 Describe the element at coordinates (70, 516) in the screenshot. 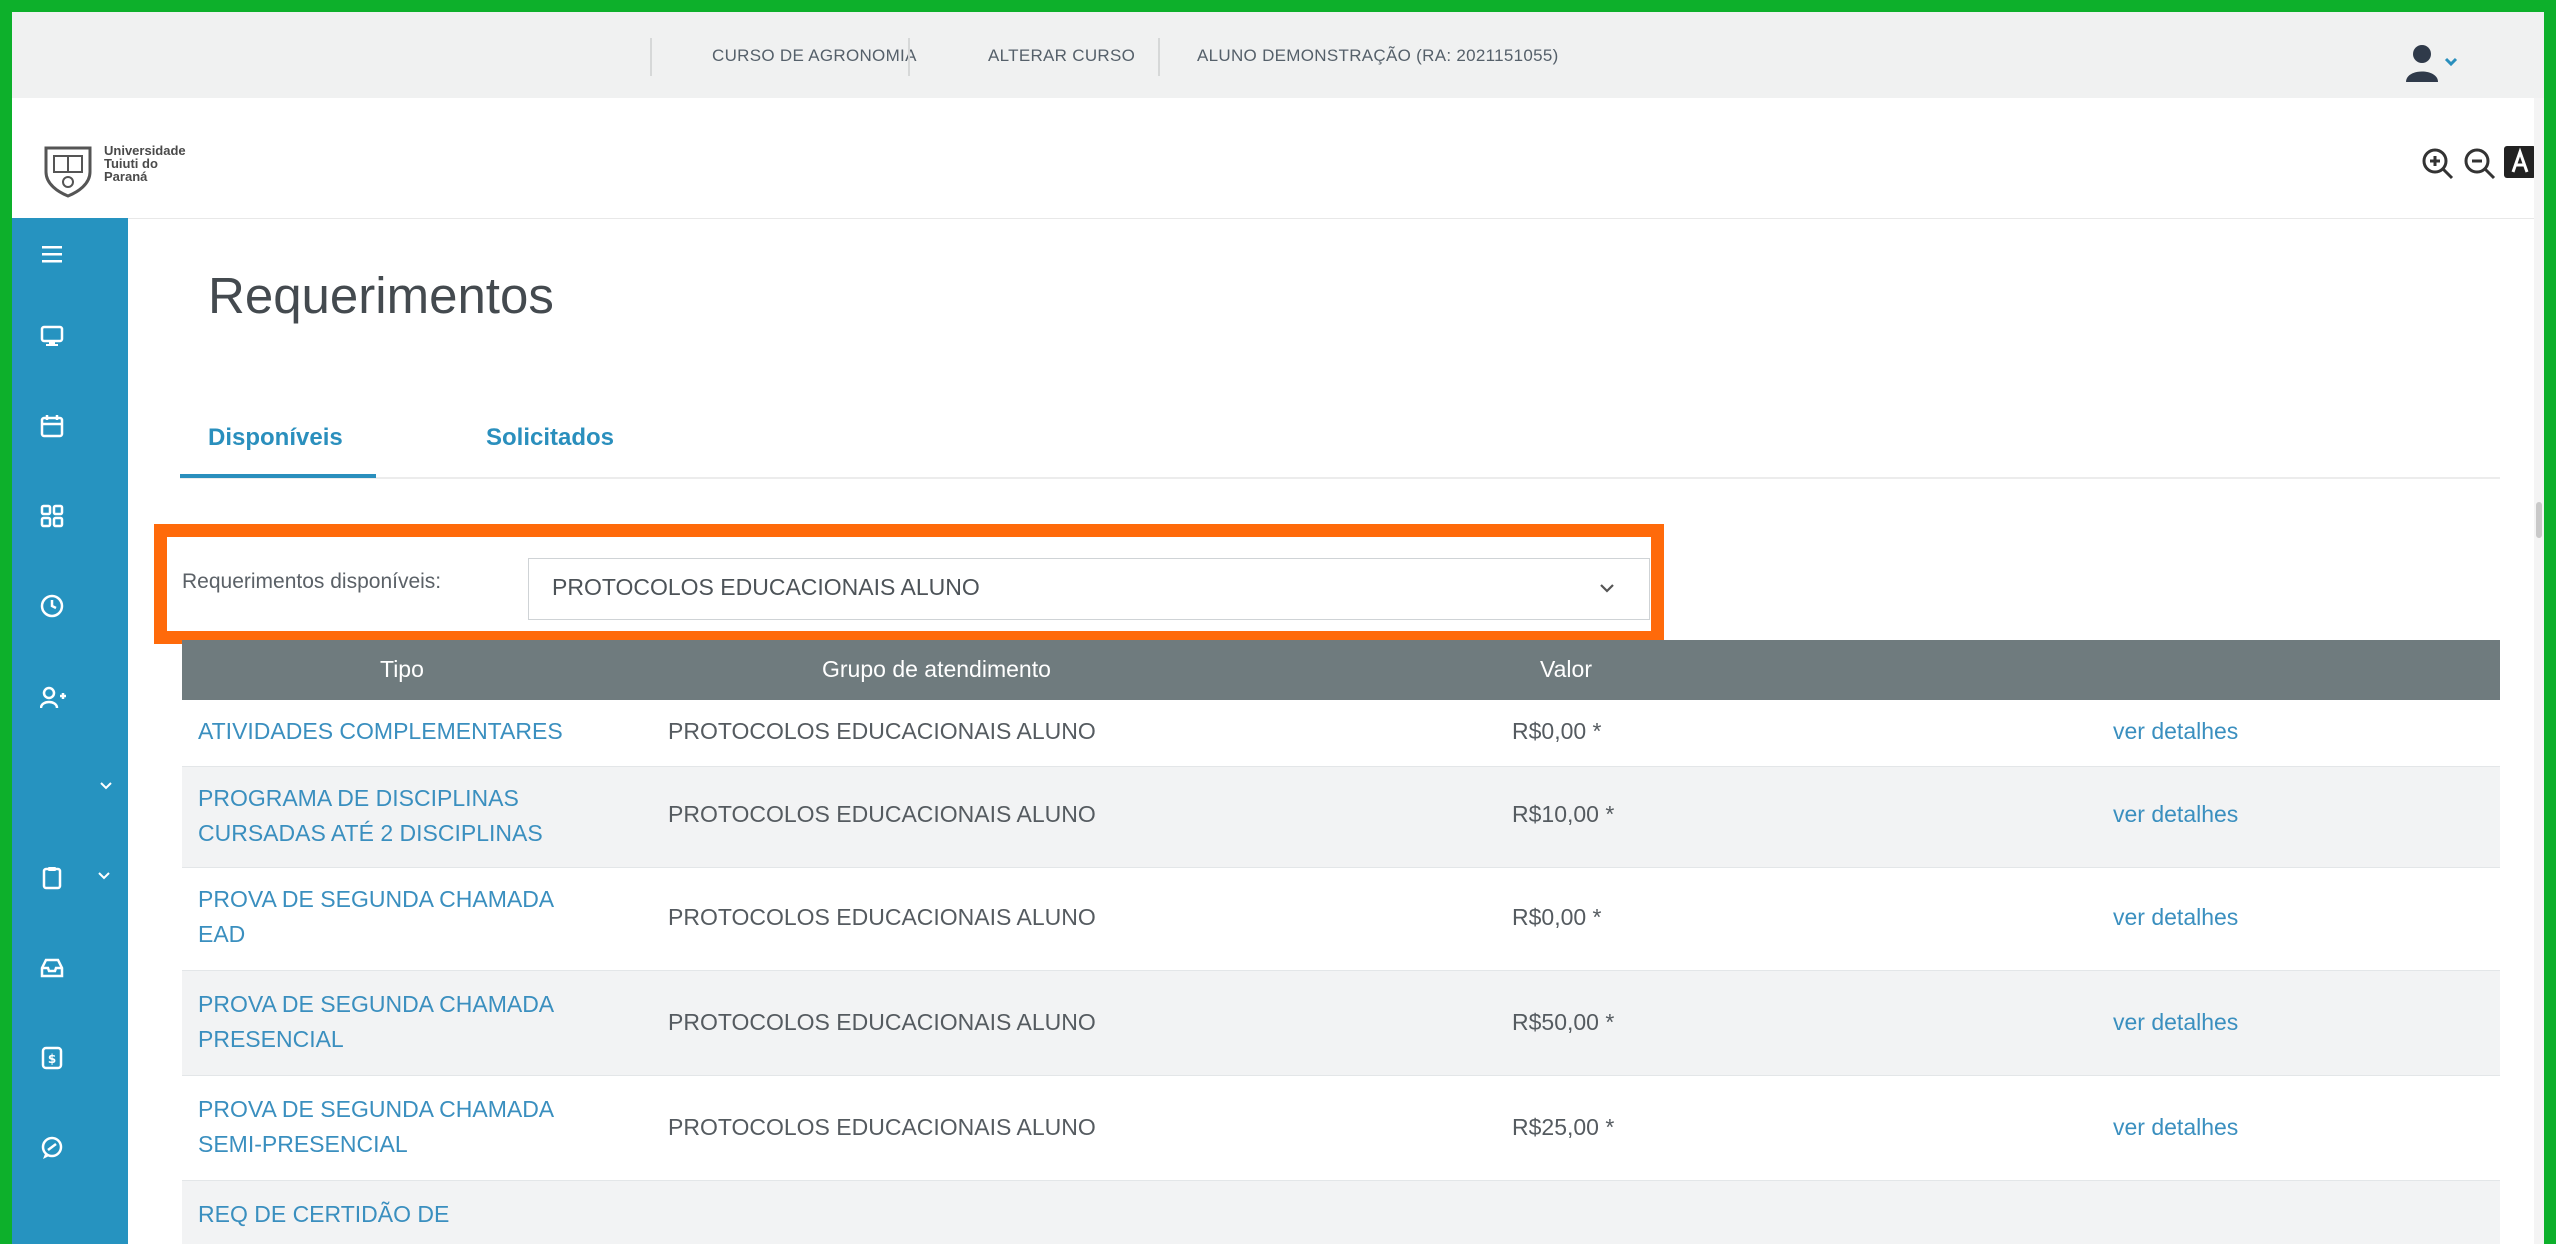

I see `sidebar-item-grid` at that location.